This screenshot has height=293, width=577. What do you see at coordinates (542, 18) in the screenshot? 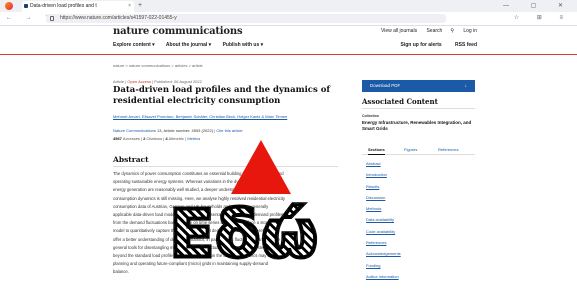
I see `toolbar-icons: ☆ ⊞ ≡` at bounding box center [542, 18].